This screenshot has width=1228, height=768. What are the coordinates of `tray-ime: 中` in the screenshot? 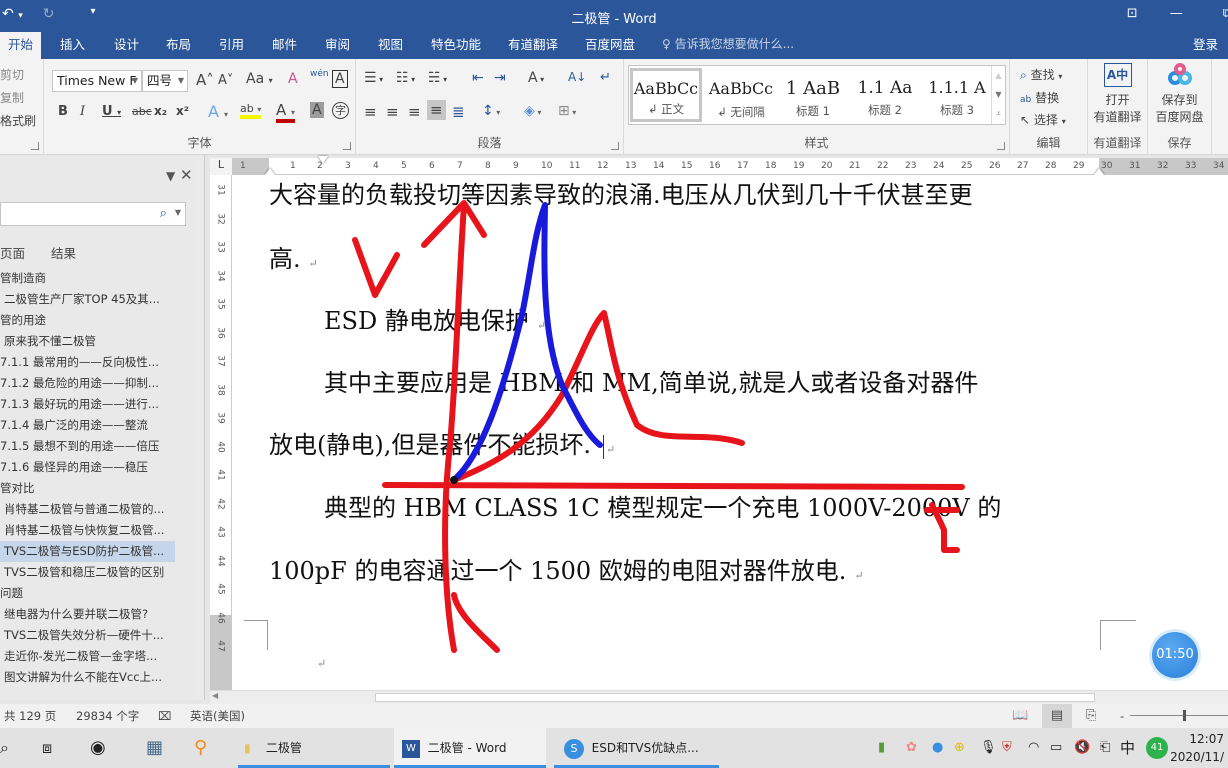 It's located at (1127, 748).